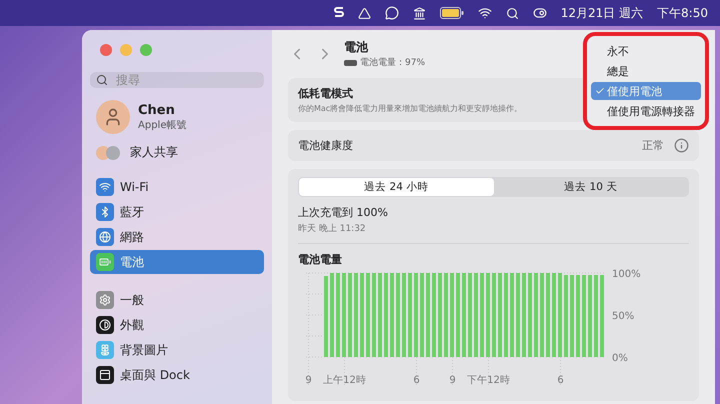 This screenshot has width=720, height=404. I want to click on menu-bar-date: 12月21日 週六, so click(602, 13).